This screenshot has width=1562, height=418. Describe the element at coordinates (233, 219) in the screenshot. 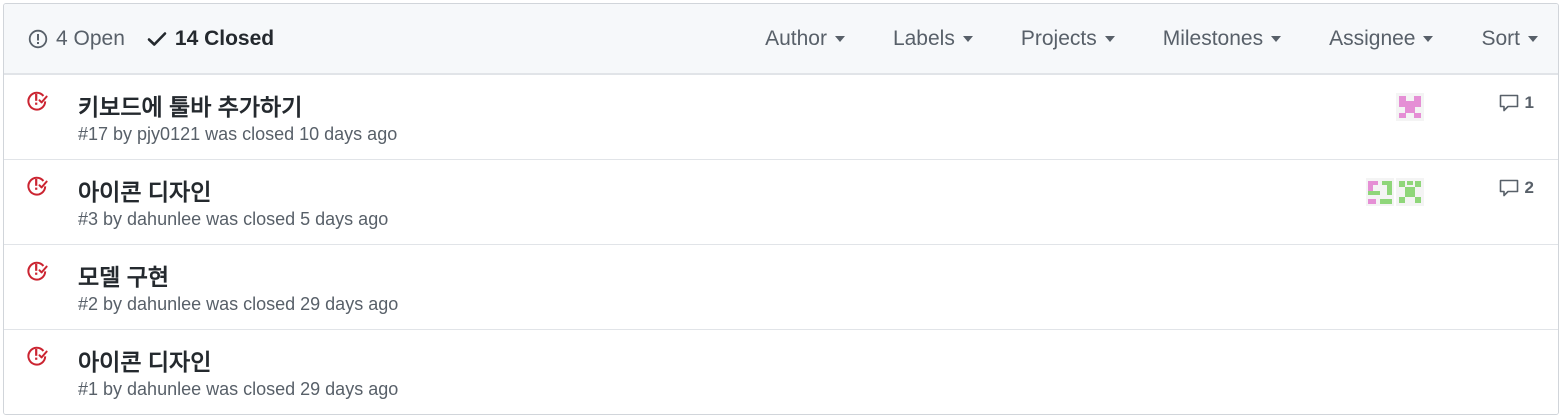

I see `issue-meta: #3 by dahunlee was closed 5 days ago` at that location.